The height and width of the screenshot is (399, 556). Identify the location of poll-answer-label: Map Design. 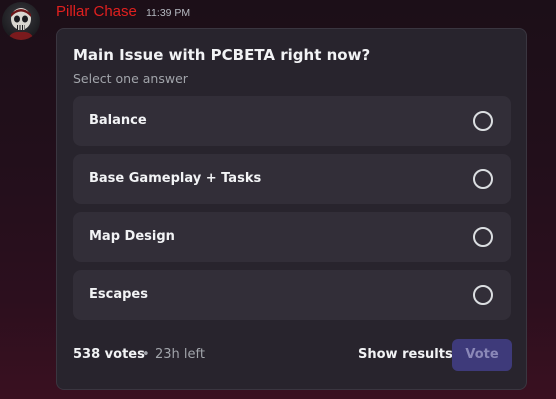
(132, 236).